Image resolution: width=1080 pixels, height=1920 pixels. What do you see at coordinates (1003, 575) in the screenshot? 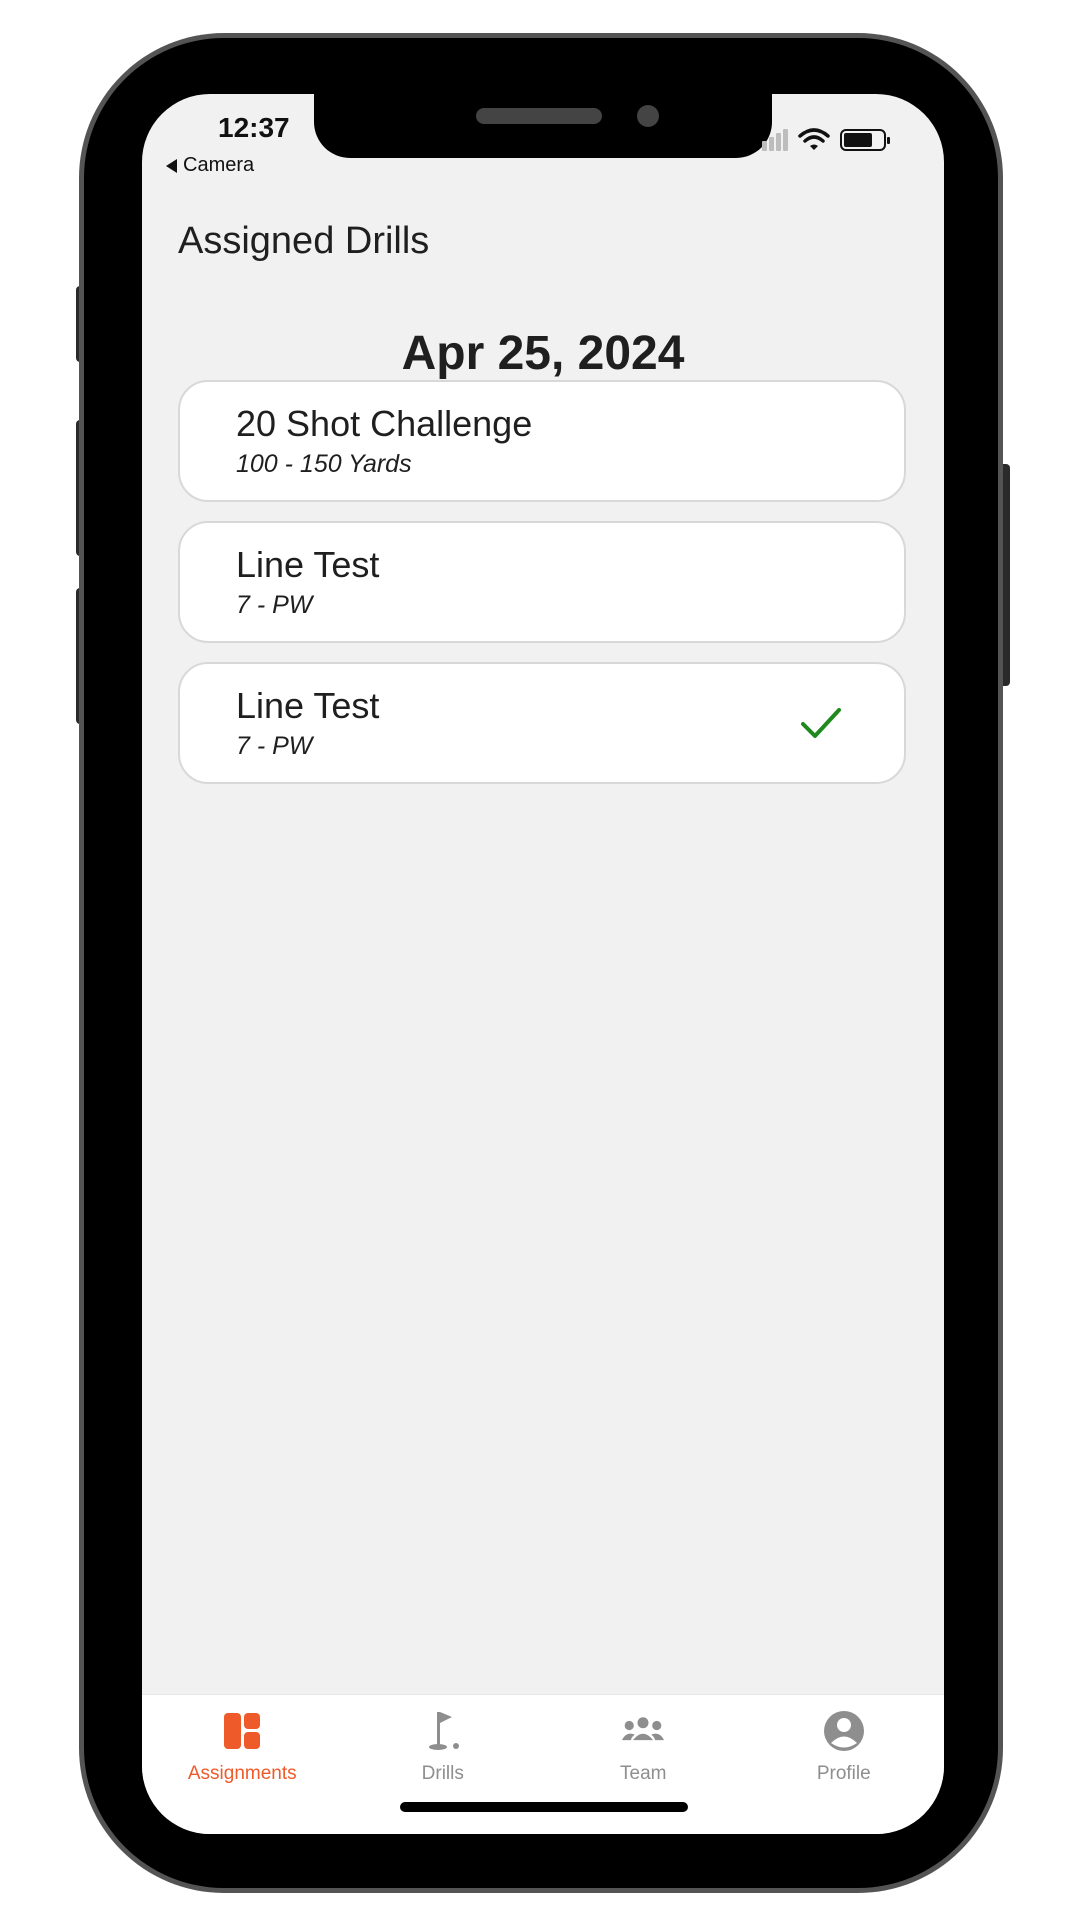
I see `power-button` at bounding box center [1003, 575].